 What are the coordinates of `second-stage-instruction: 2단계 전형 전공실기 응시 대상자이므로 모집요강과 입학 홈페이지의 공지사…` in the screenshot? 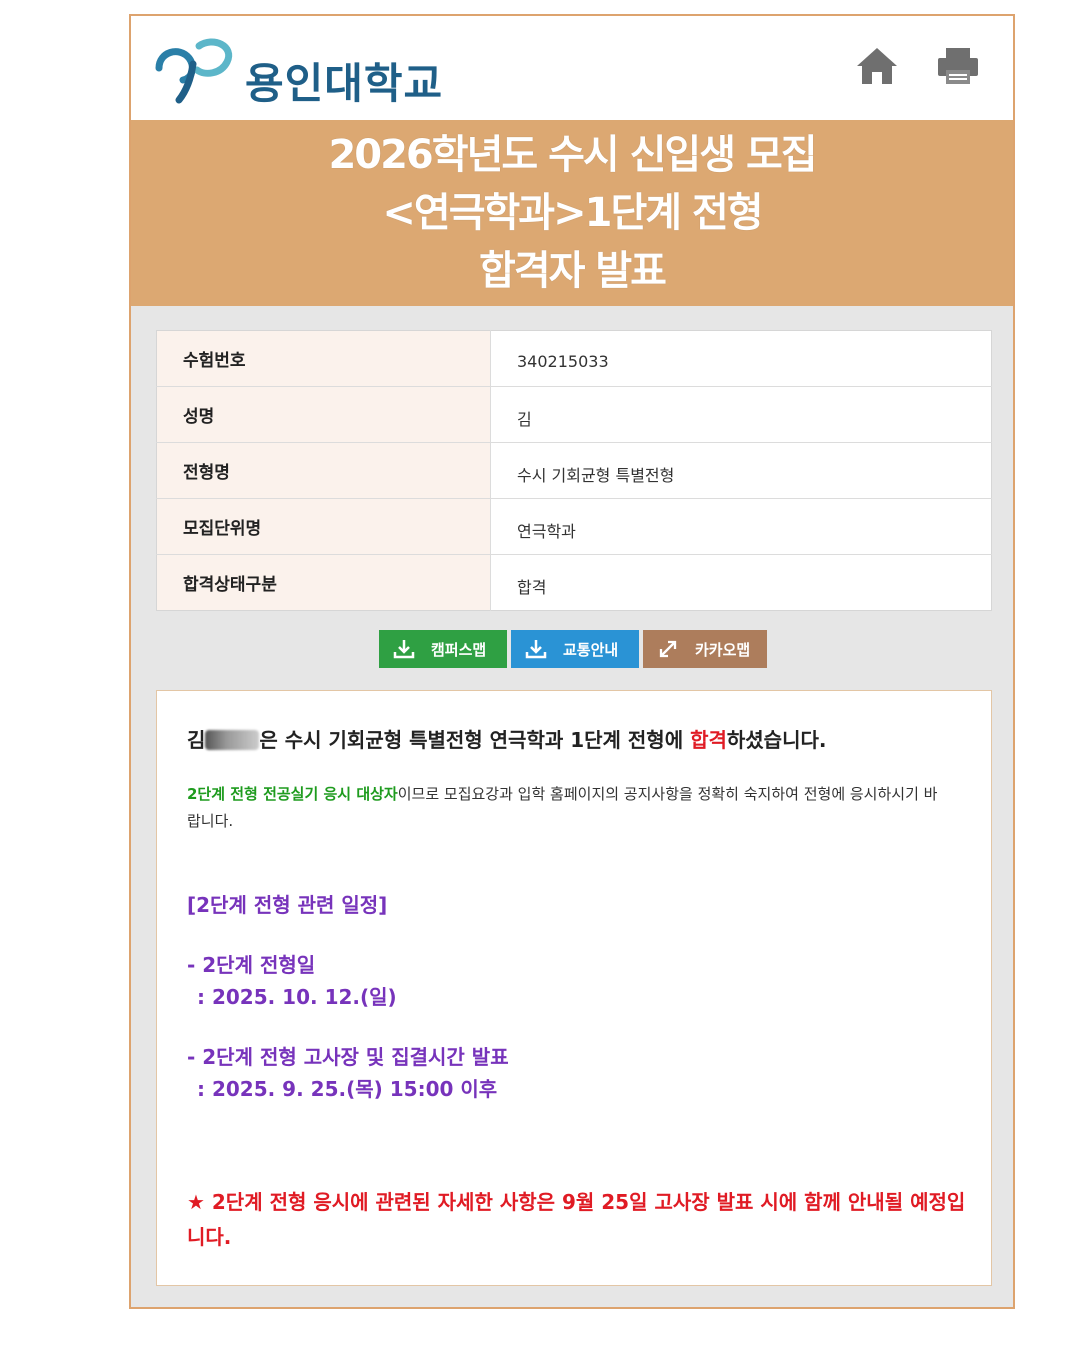 It's located at (567, 808).